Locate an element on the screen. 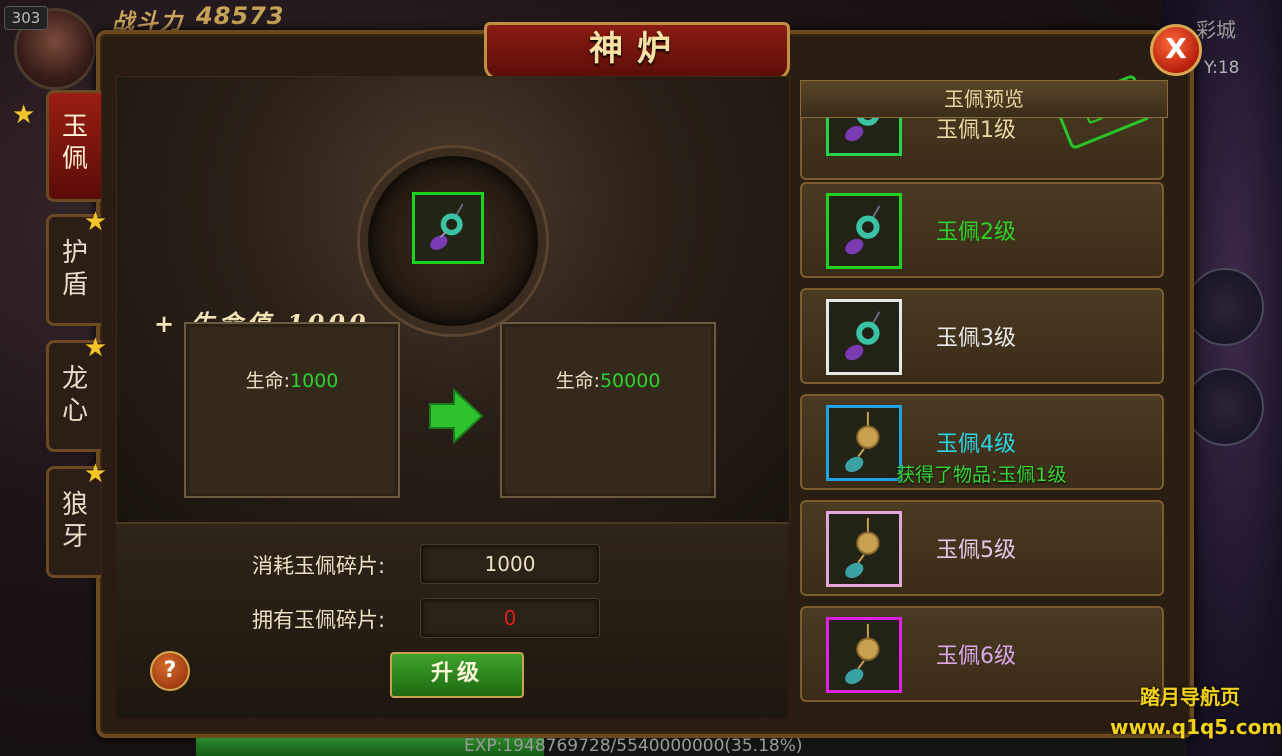 Image resolution: width=1282 pixels, height=756 pixels. tab-wolf-fang: ★ 狼 牙 is located at coordinates (76, 518).